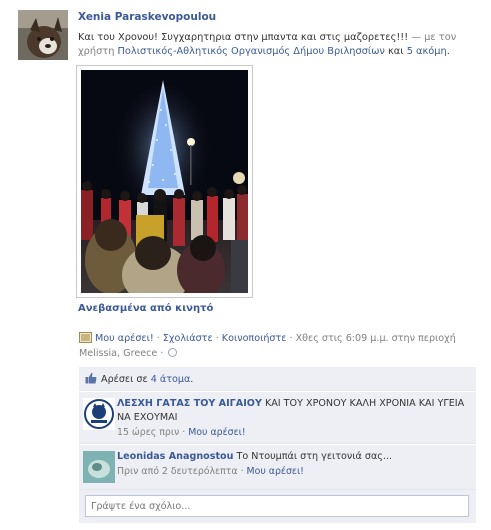  What do you see at coordinates (85, 337) in the screenshot?
I see `mobile-upload-icon` at bounding box center [85, 337].